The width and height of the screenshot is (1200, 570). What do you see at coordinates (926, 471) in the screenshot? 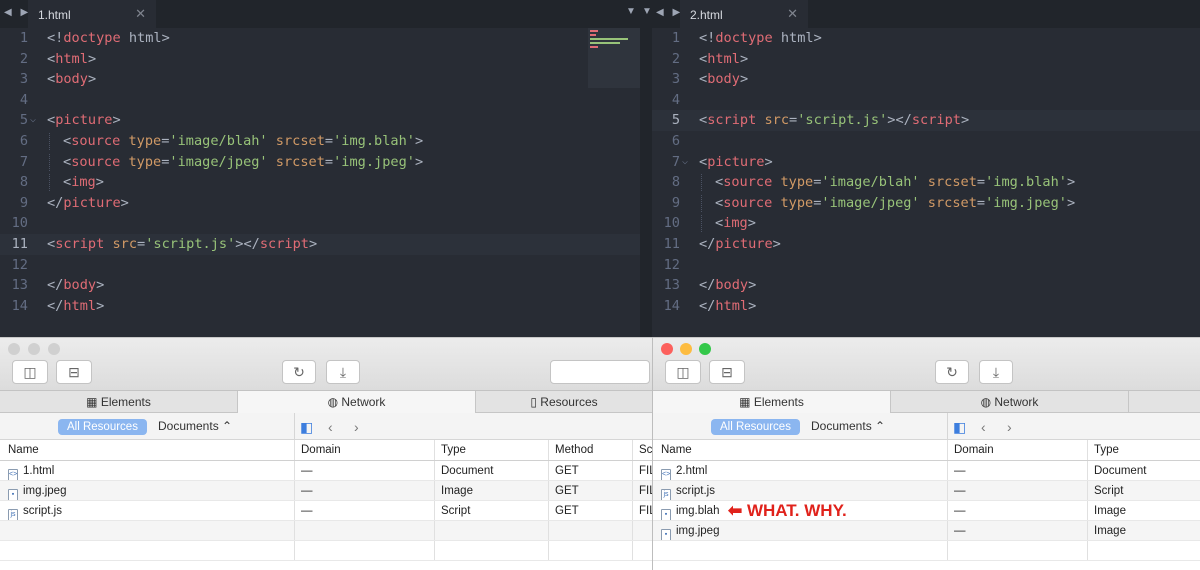
I see `table-row: <> 2.html — Document` at bounding box center [926, 471].